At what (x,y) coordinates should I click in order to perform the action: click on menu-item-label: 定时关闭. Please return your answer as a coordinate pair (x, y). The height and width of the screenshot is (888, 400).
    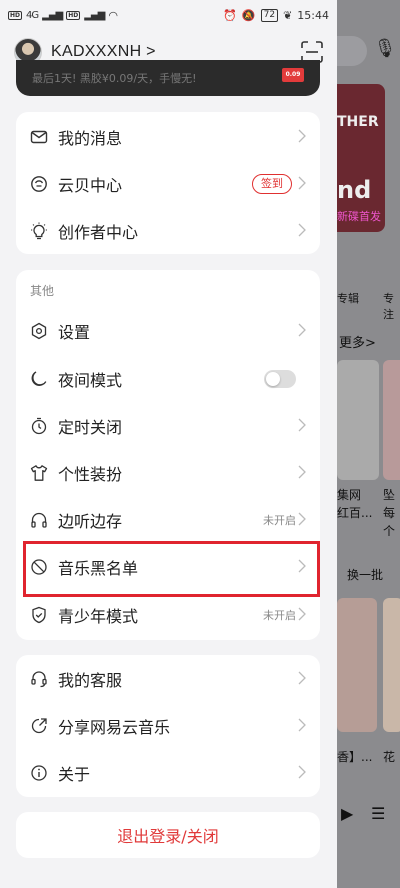
    Looking at the image, I should click on (90, 427).